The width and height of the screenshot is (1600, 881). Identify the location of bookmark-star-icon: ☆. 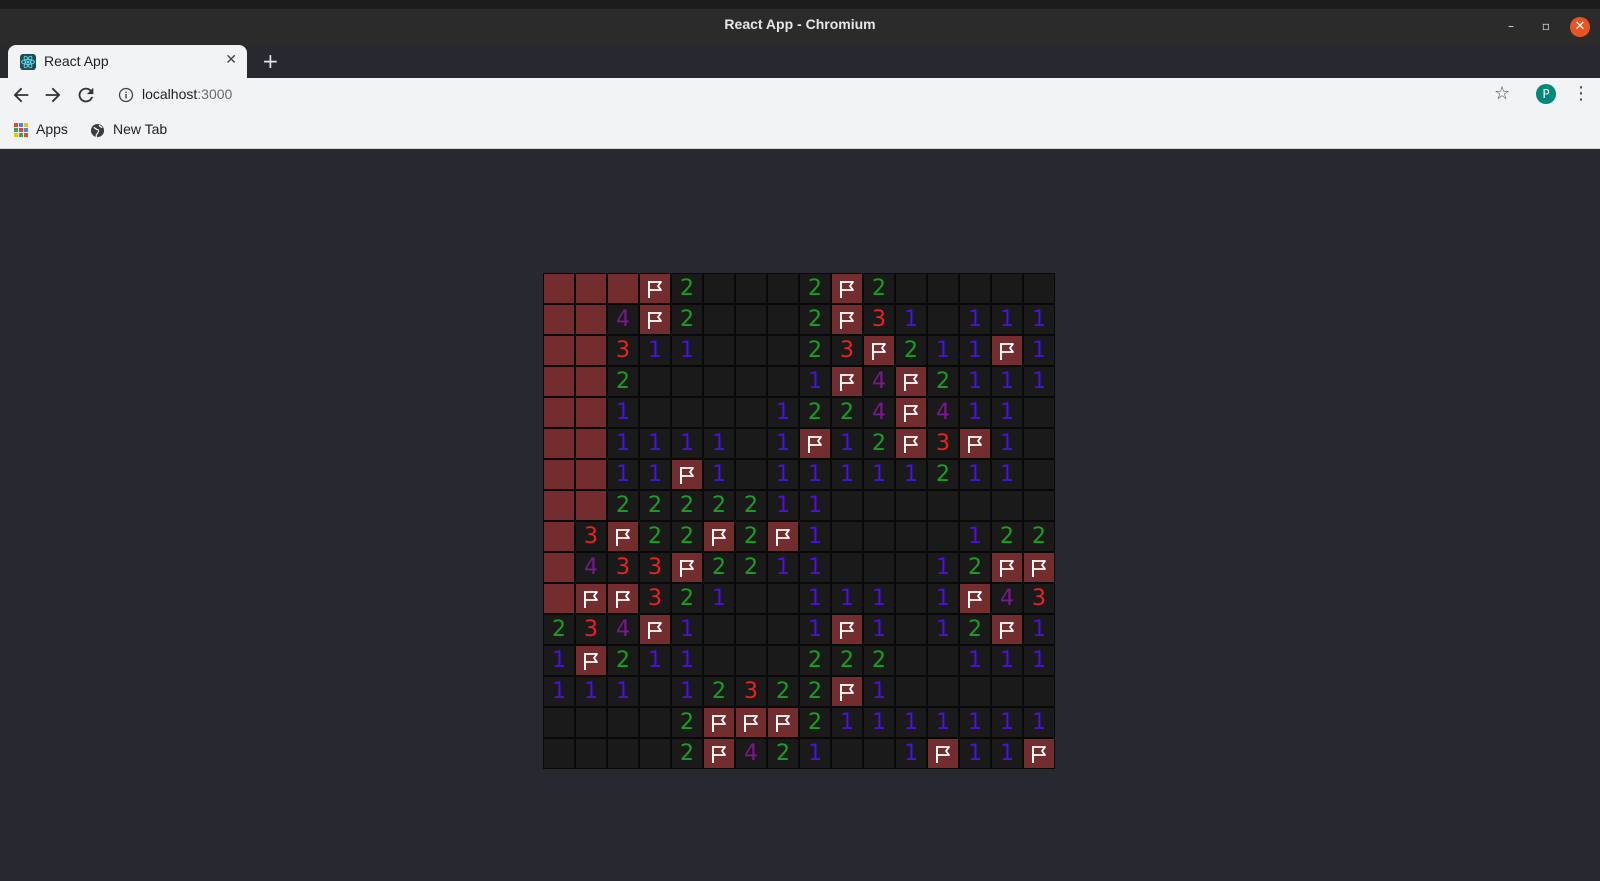
(1502, 93).